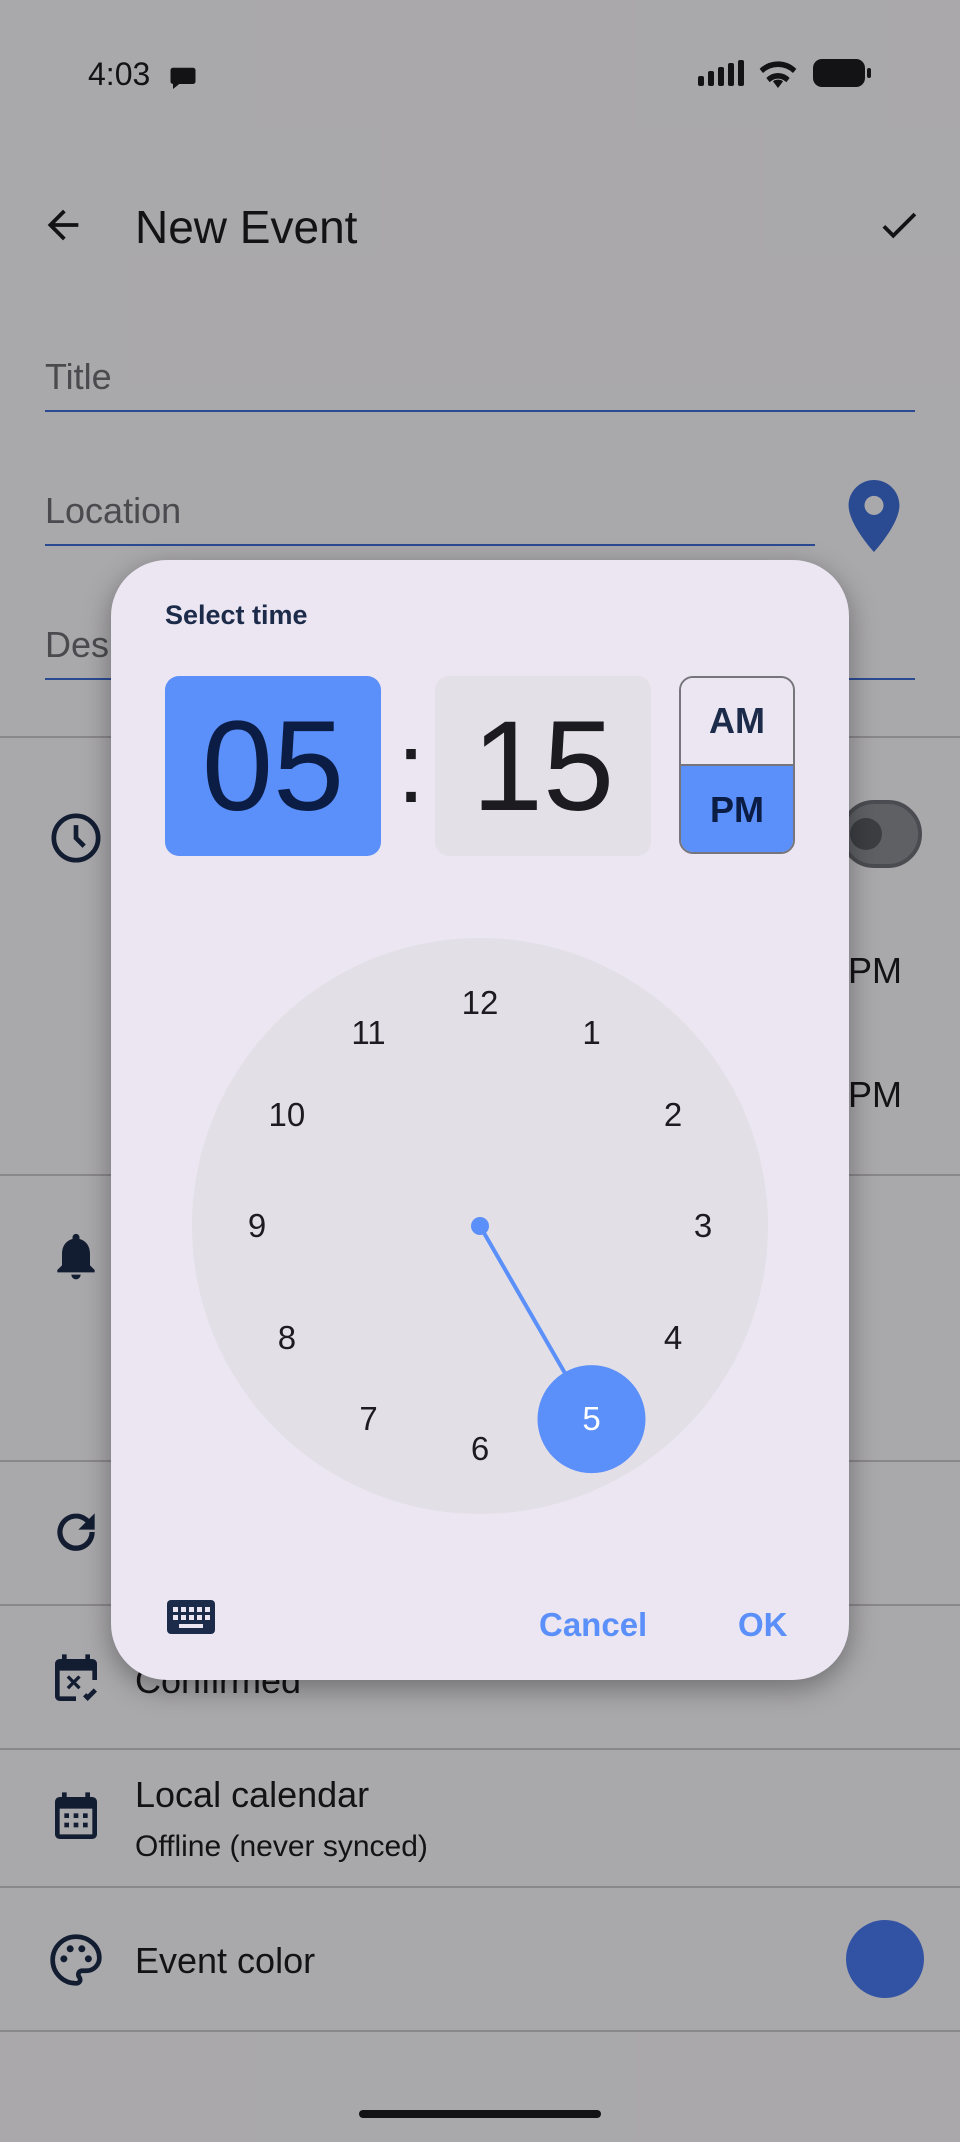 The image size is (960, 2142). I want to click on clock-number-5: 5, so click(592, 1419).